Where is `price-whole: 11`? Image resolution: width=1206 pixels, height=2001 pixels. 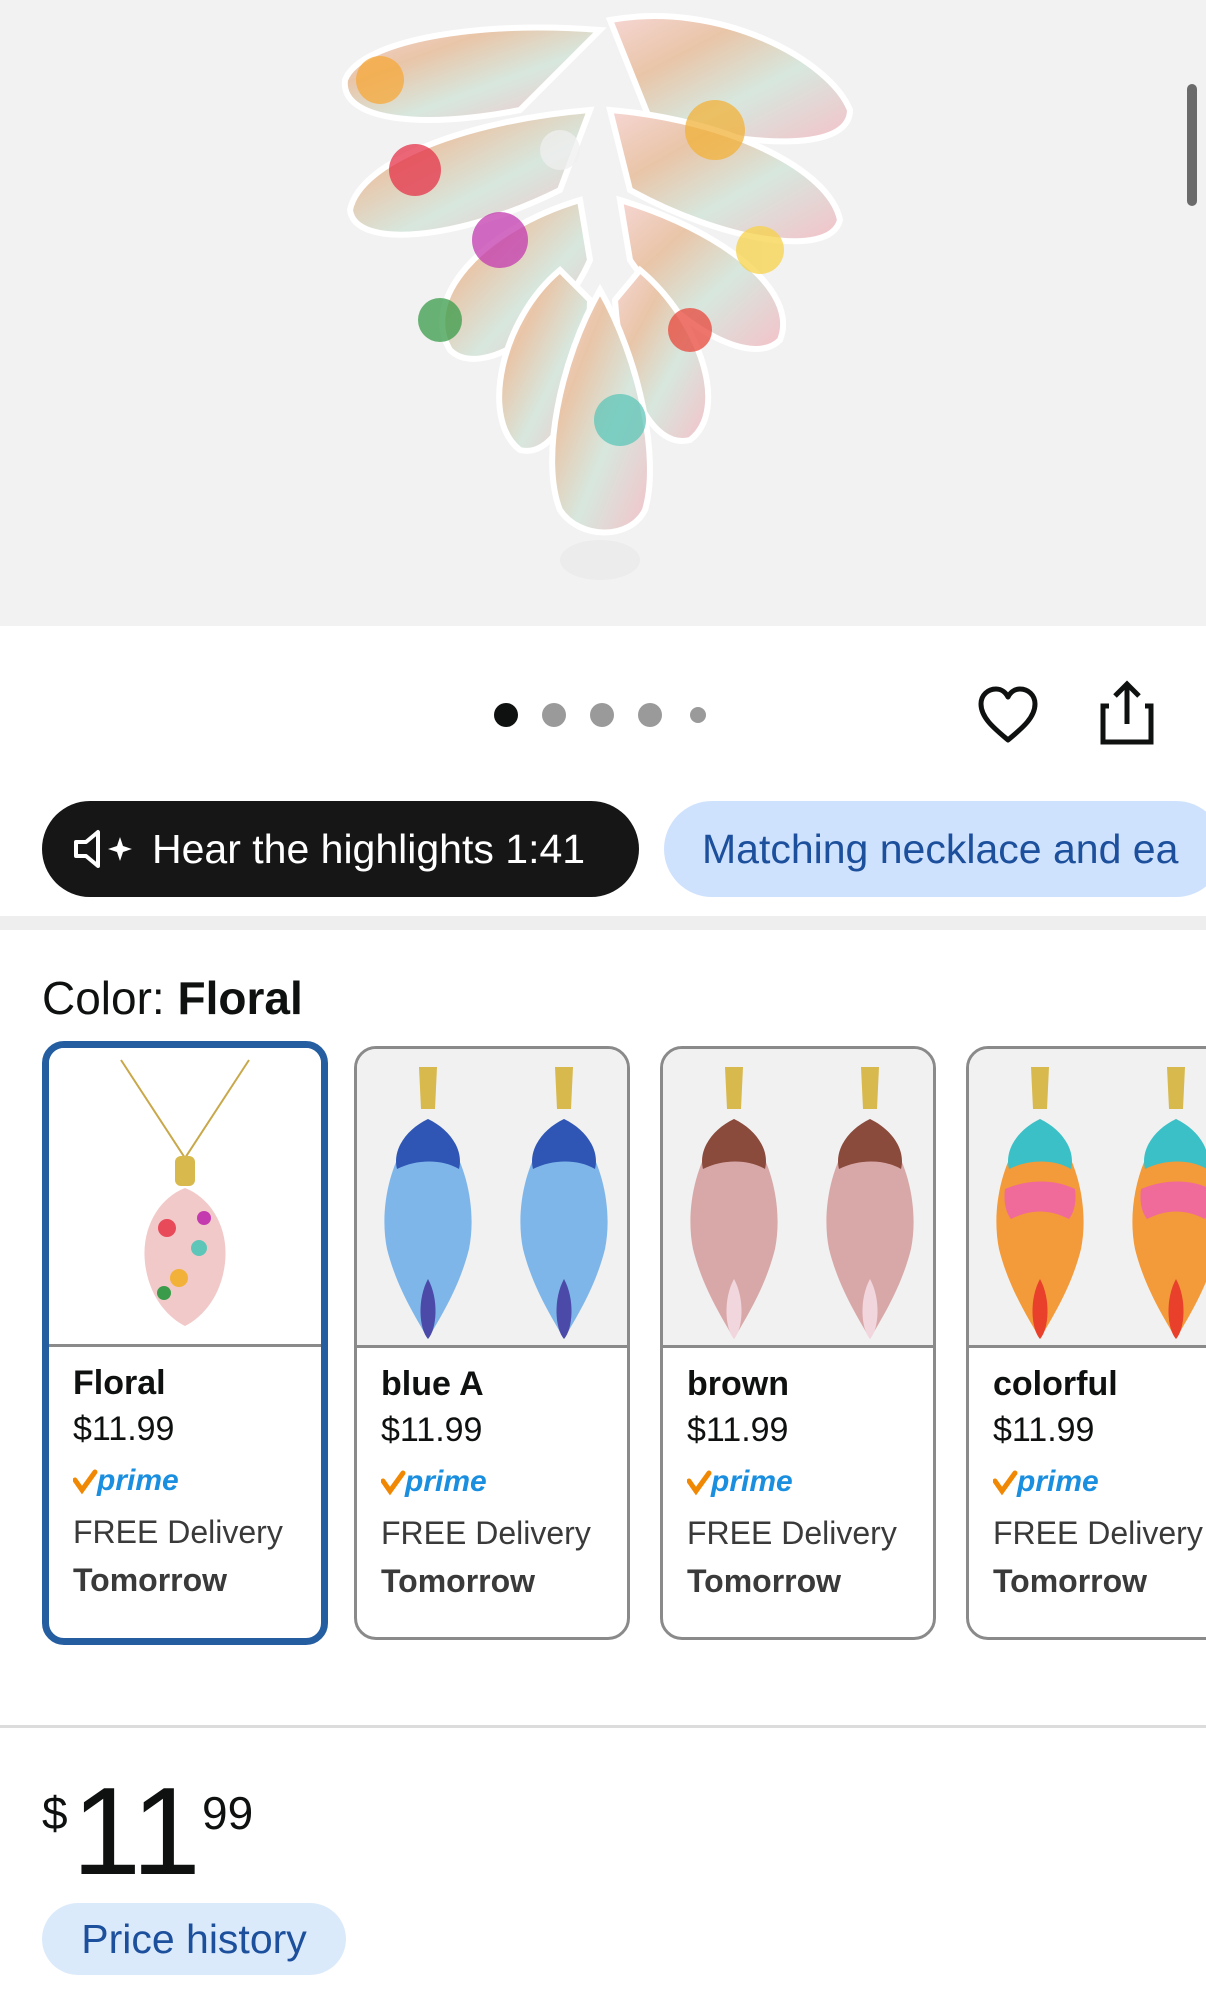 price-whole: 11 is located at coordinates (136, 1832).